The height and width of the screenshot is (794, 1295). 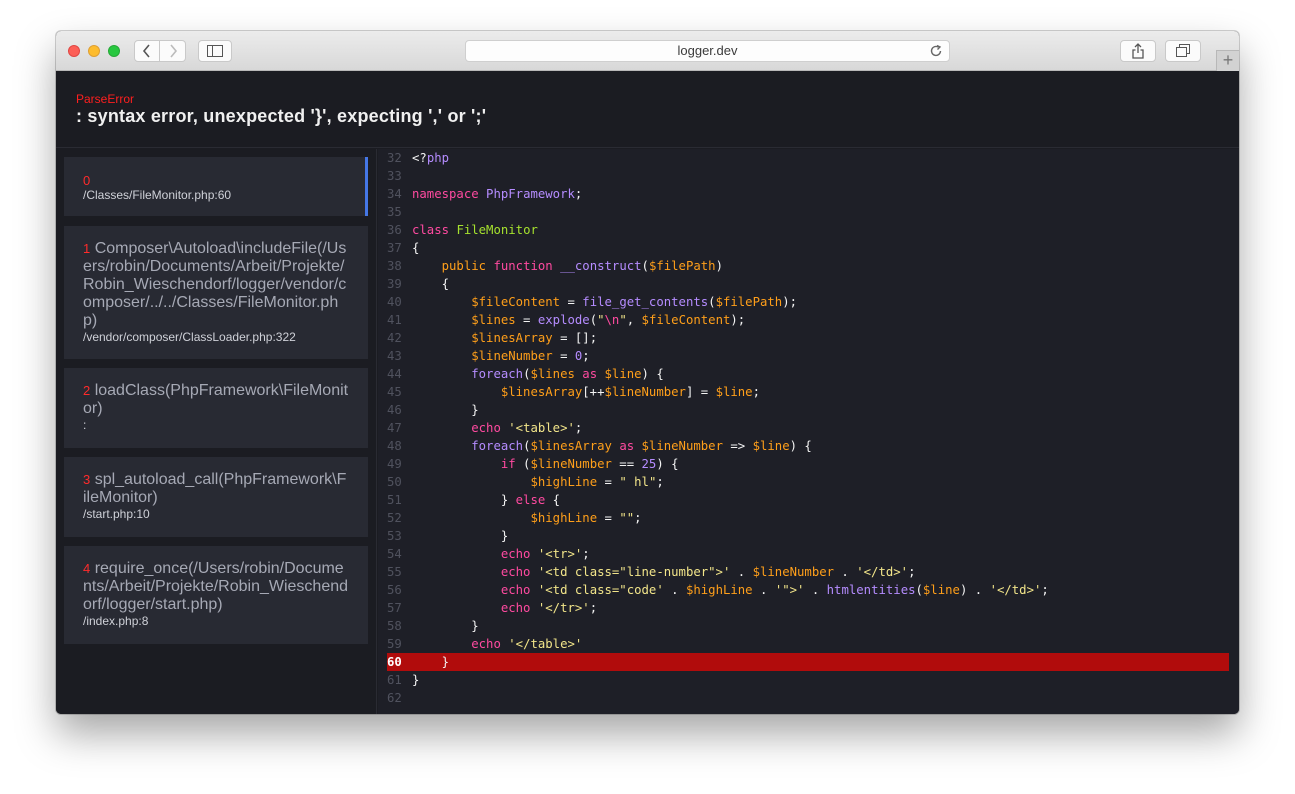 What do you see at coordinates (808, 230) in the screenshot?
I see `code-line: 36 class FileMonitor` at bounding box center [808, 230].